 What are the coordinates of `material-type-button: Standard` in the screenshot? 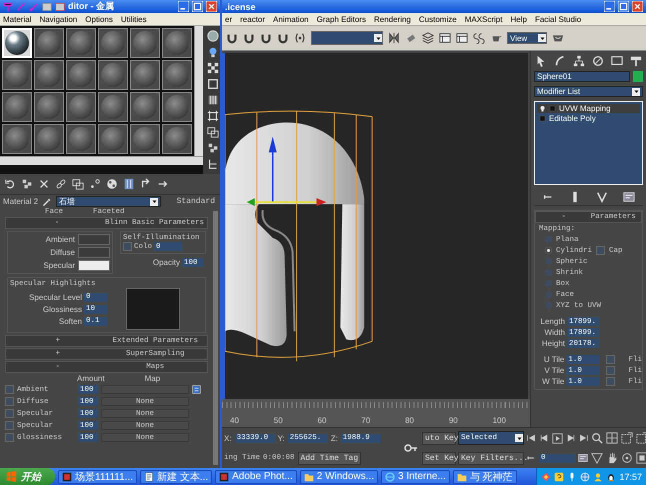 It's located at (195, 201).